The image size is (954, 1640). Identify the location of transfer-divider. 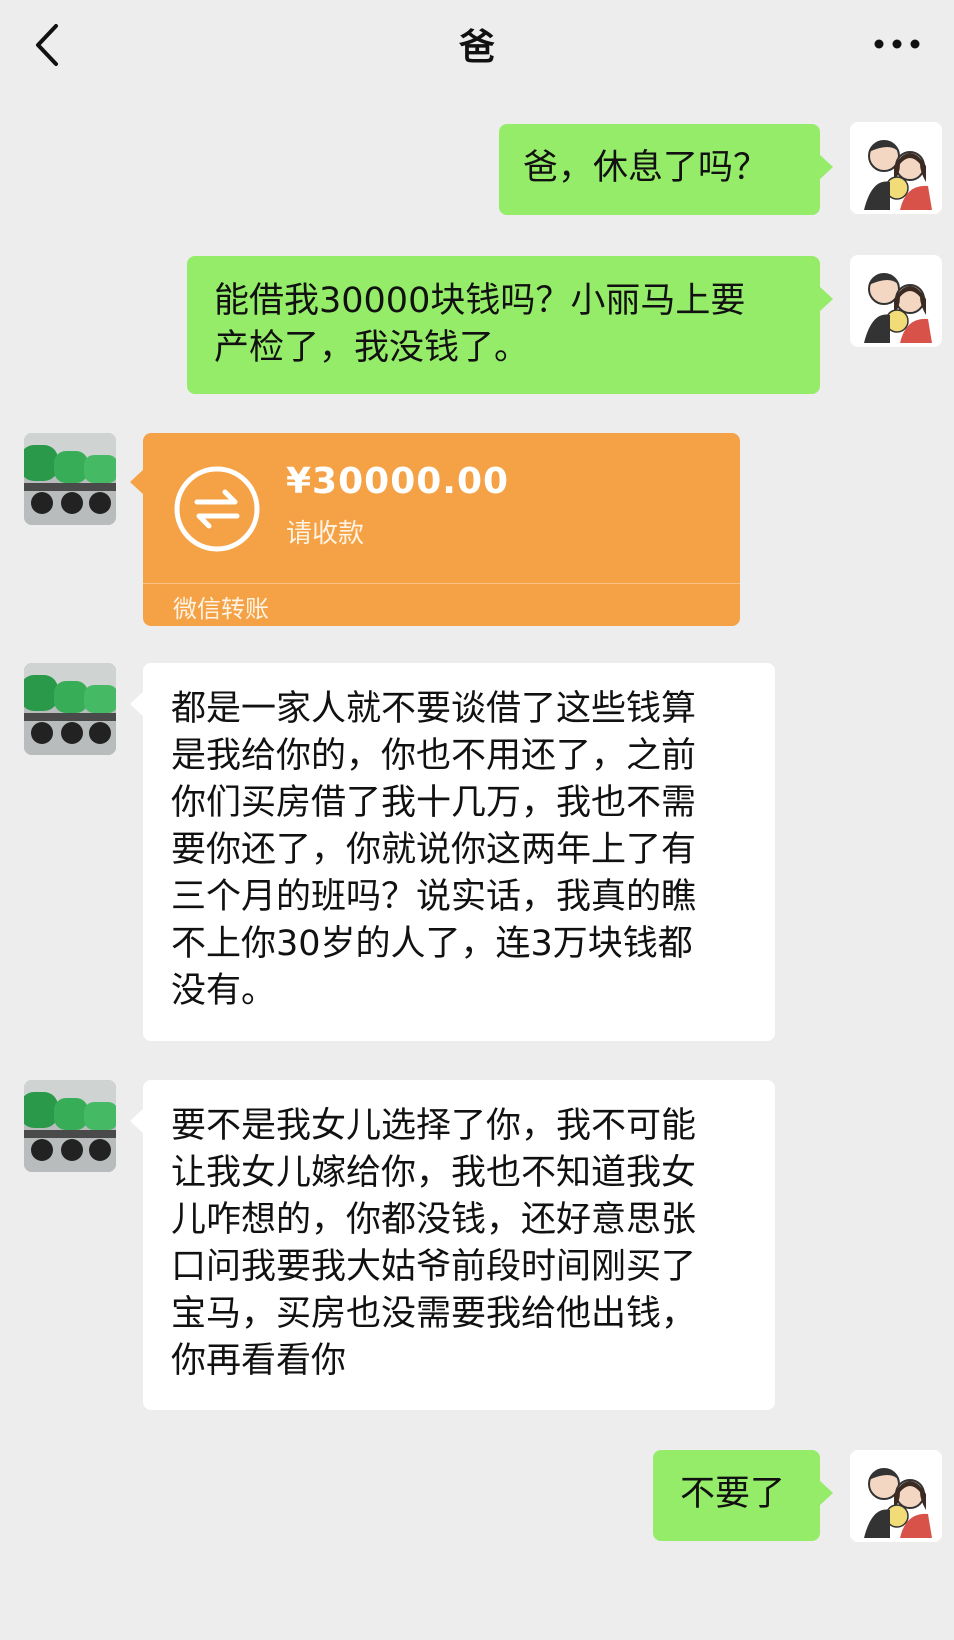
(441, 583).